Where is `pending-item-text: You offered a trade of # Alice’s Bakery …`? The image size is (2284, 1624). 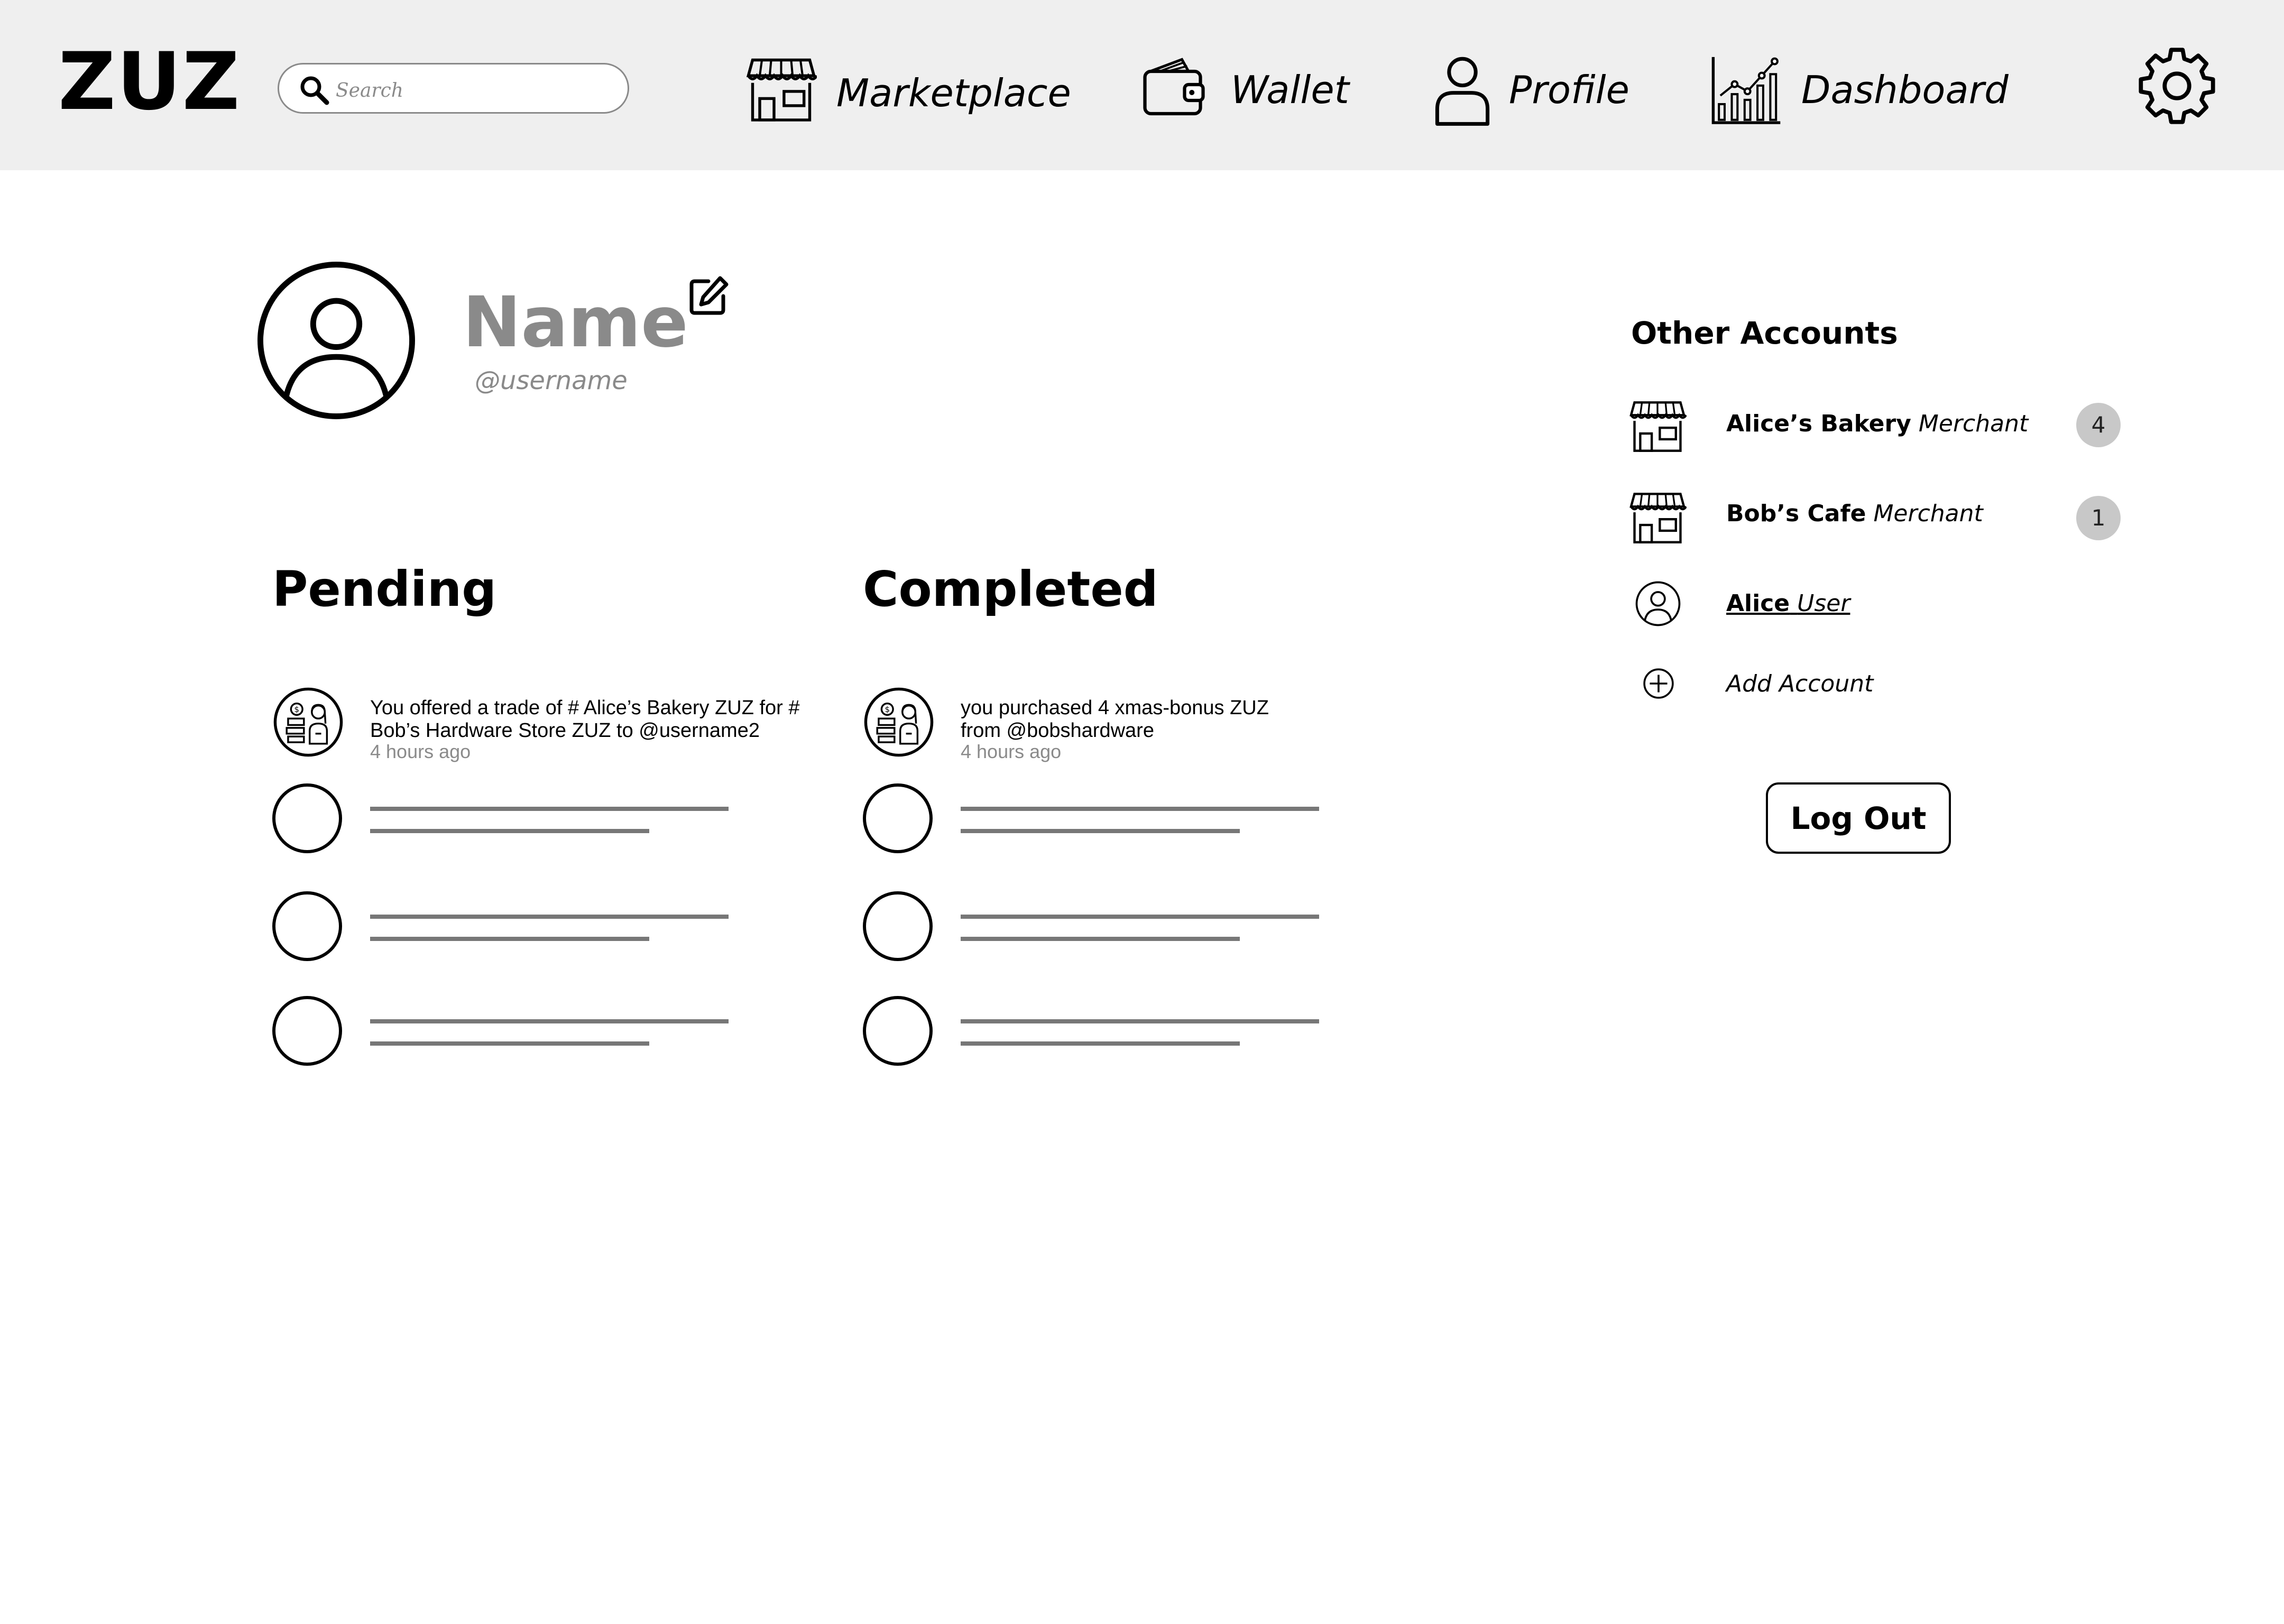
pending-item-text: You offered a trade of # Alice’s Bakery … is located at coordinates (585, 719).